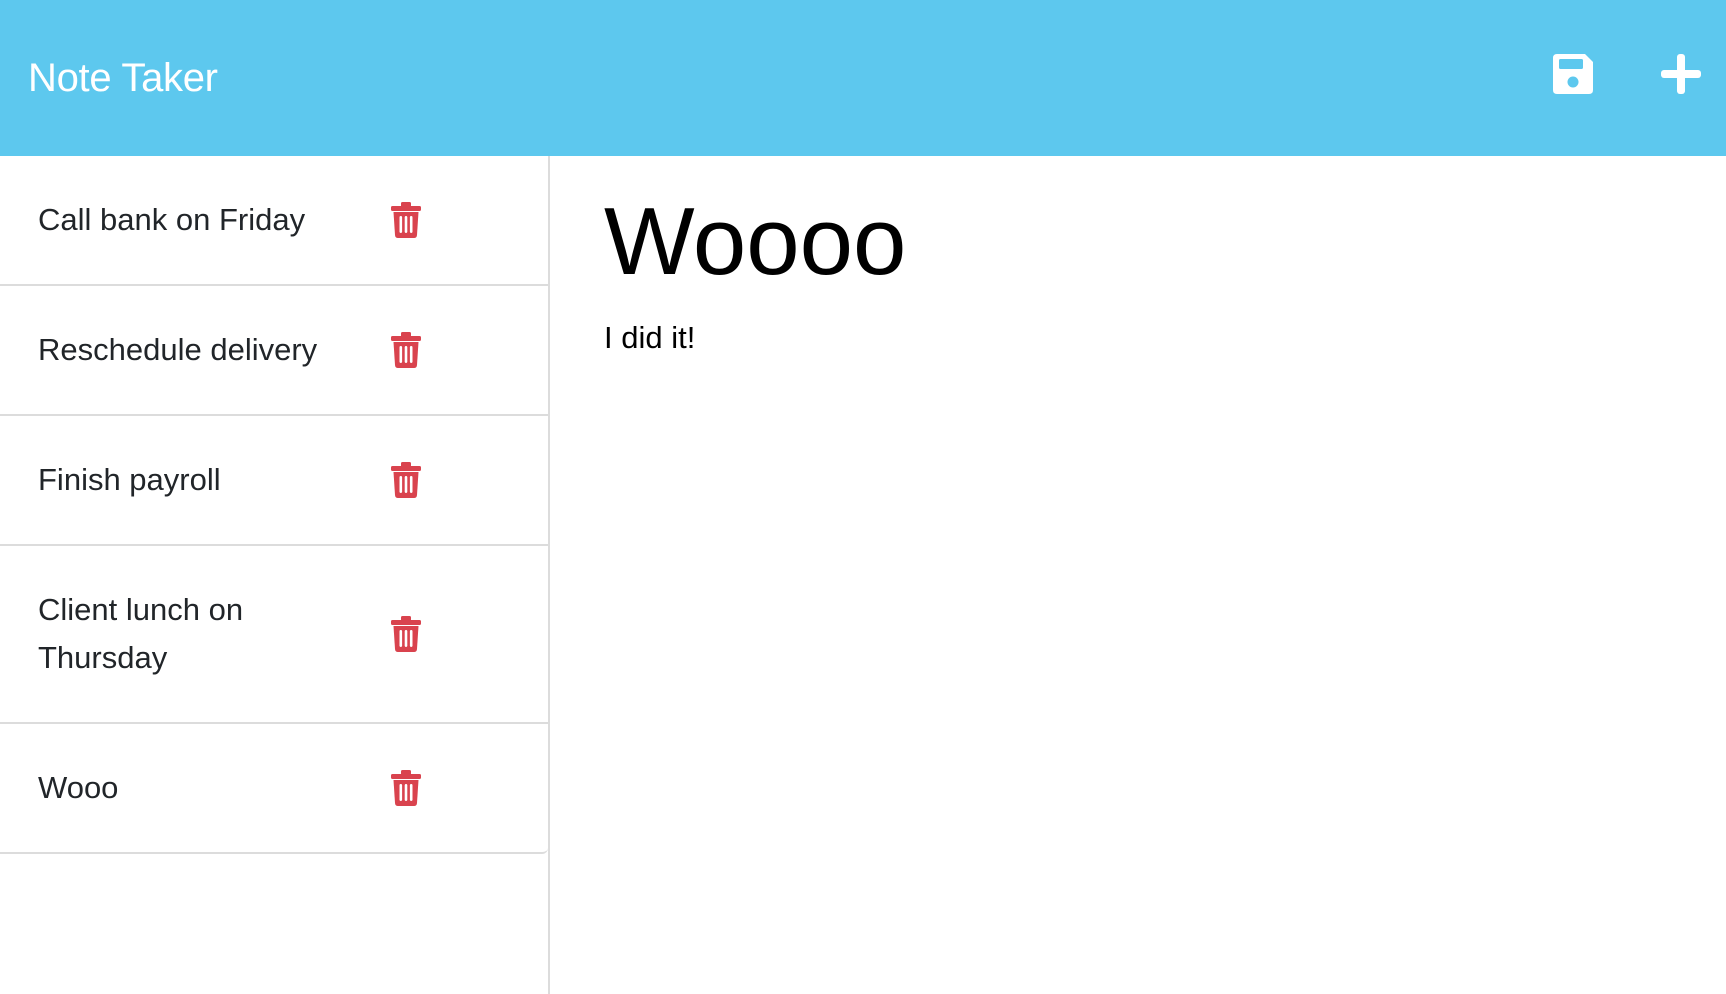 The width and height of the screenshot is (1726, 994). I want to click on note-title: Client lunch on Thursday, so click(141, 633).